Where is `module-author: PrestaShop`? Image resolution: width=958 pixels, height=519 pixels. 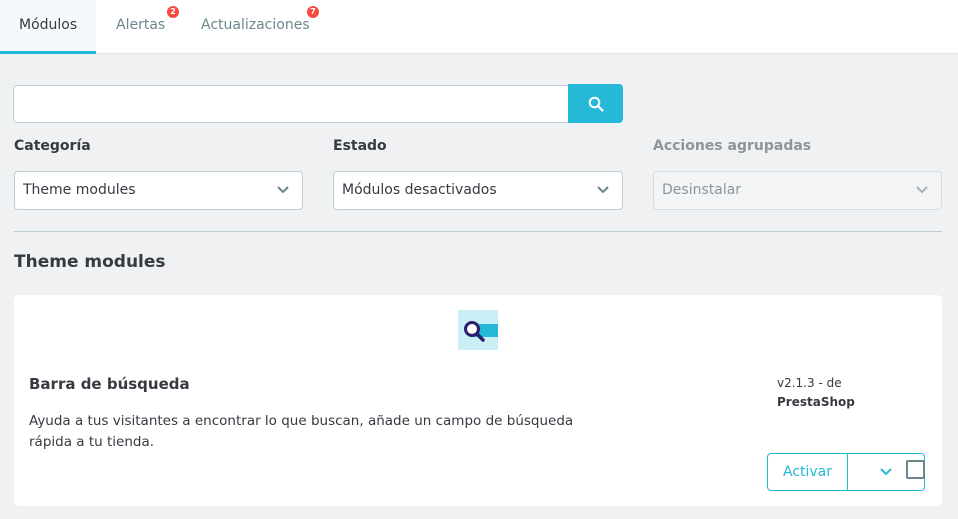
module-author: PrestaShop is located at coordinates (816, 402).